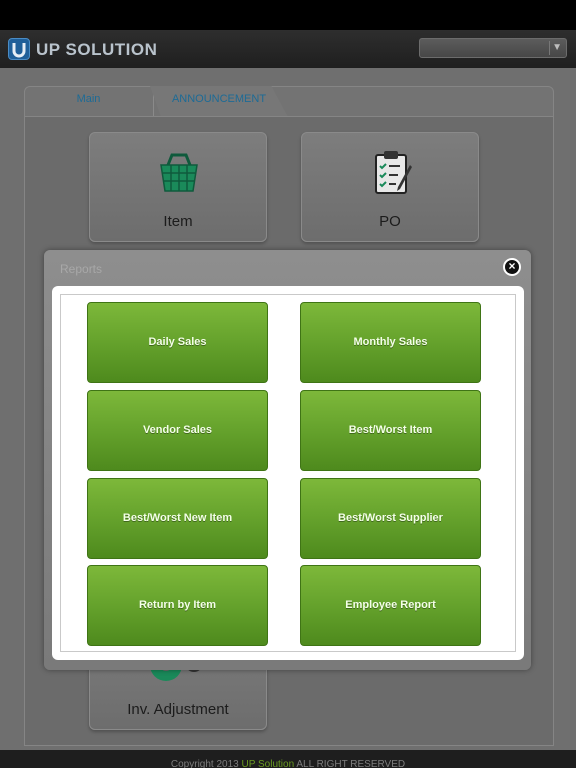 This screenshot has height=768, width=576. I want to click on return-by-item-button: Return by Item, so click(177, 605).